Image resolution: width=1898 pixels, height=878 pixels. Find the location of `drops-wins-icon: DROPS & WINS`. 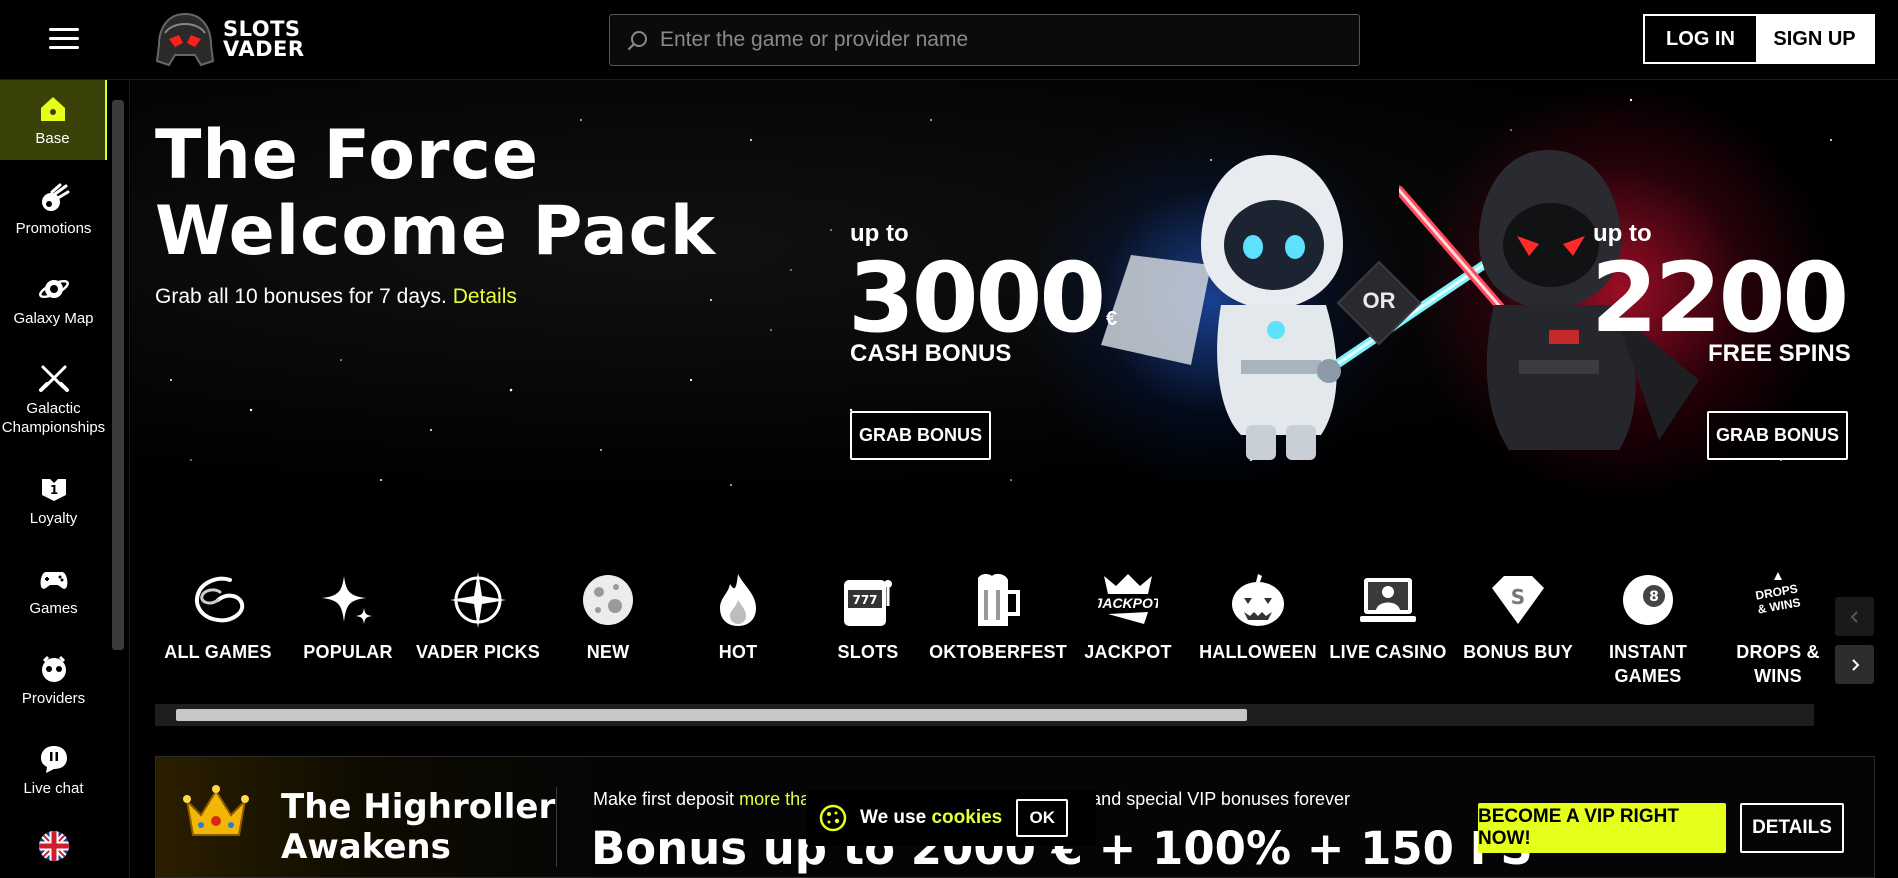

drops-wins-icon: DROPS & WINS is located at coordinates (1778, 594).